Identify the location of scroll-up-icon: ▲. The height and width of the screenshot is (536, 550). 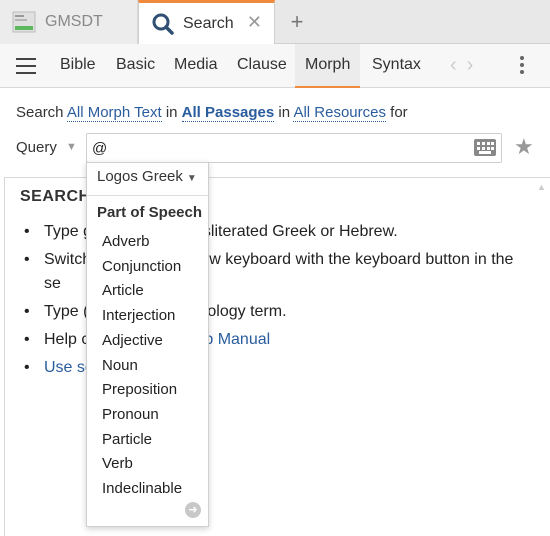
(541, 187).